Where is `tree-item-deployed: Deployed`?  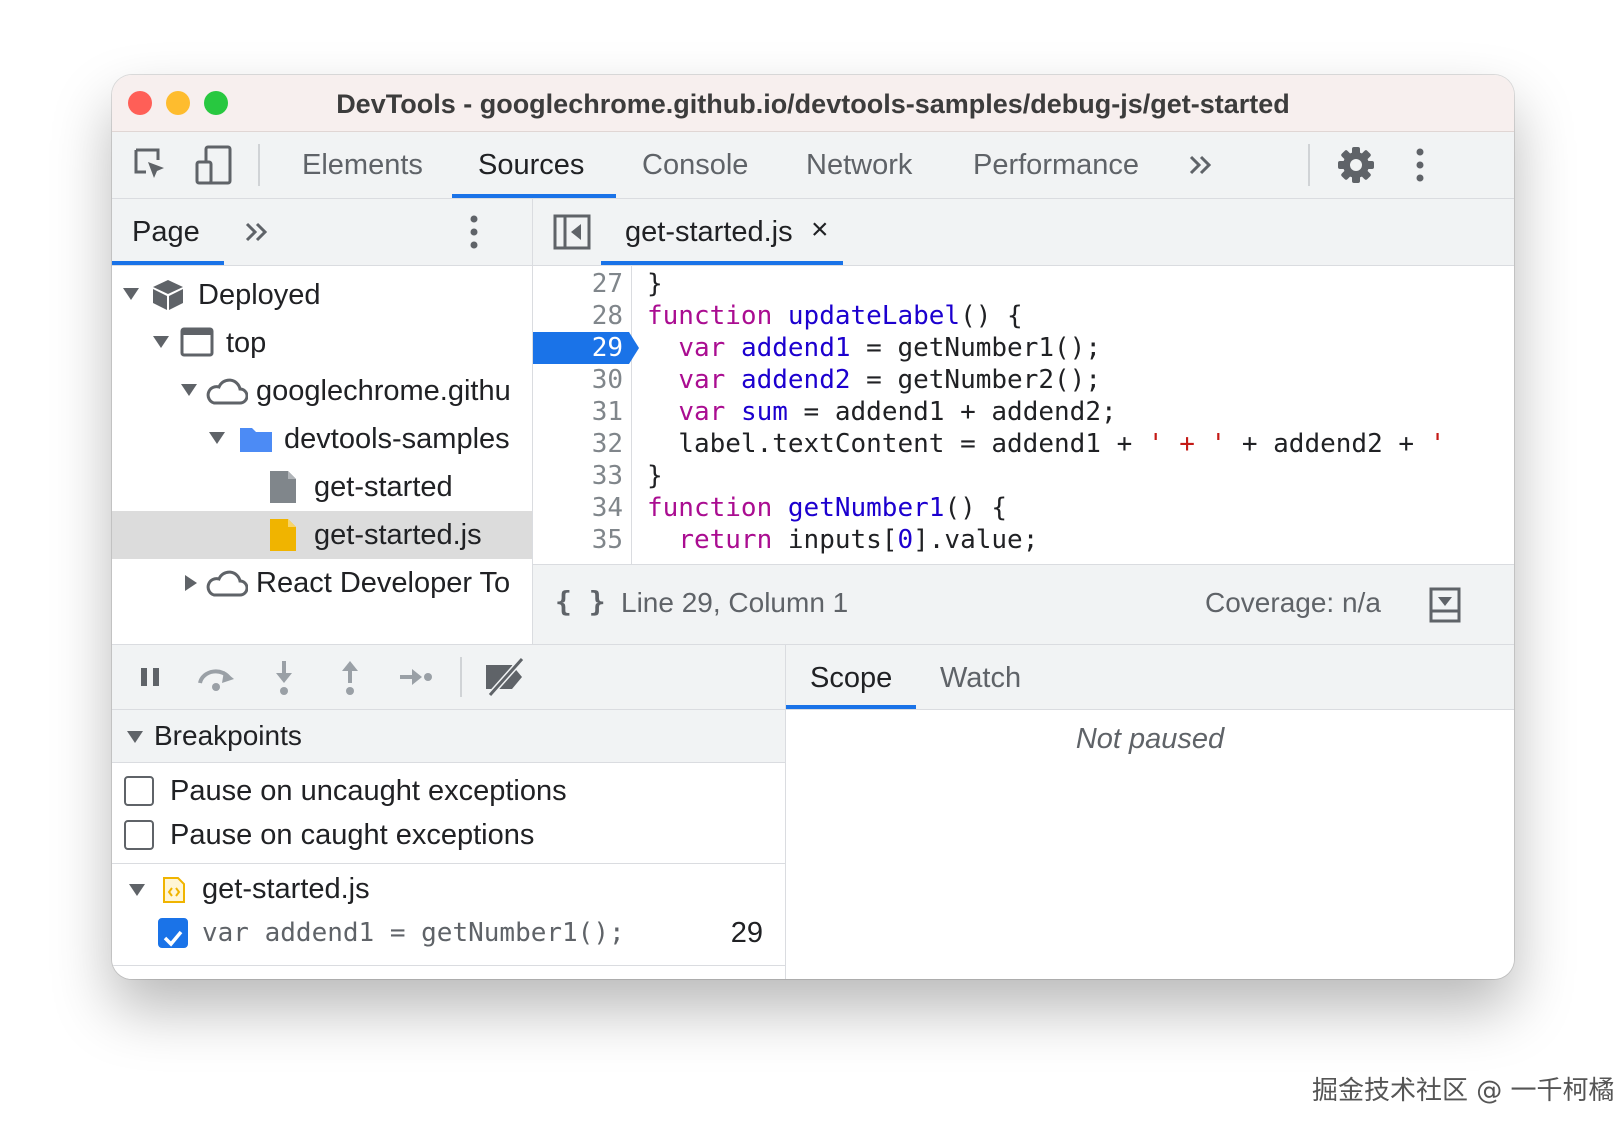
tree-item-deployed: Deployed is located at coordinates (322, 295).